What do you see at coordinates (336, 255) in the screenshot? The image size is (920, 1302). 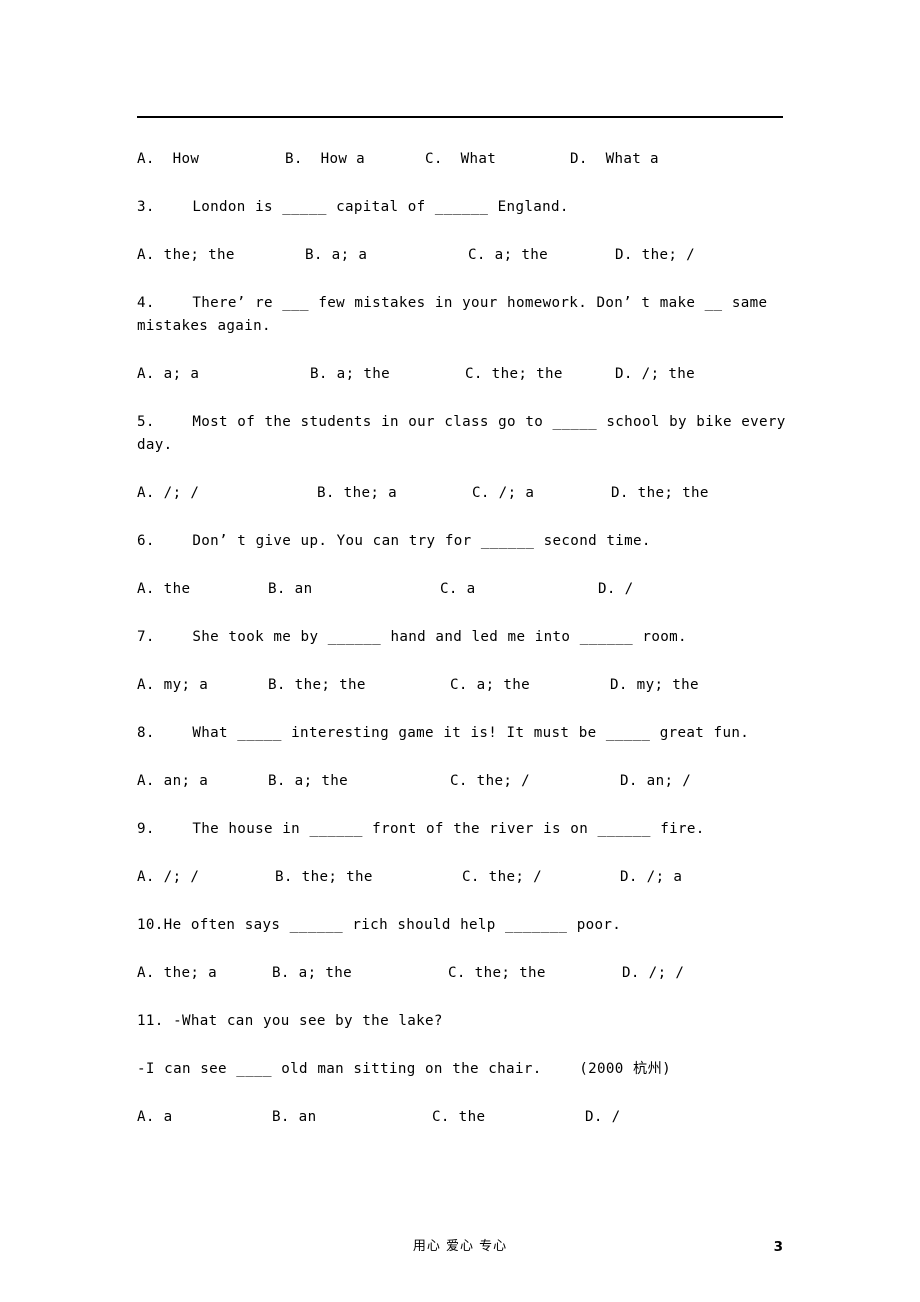 I see `option-choice: B. a; a` at bounding box center [336, 255].